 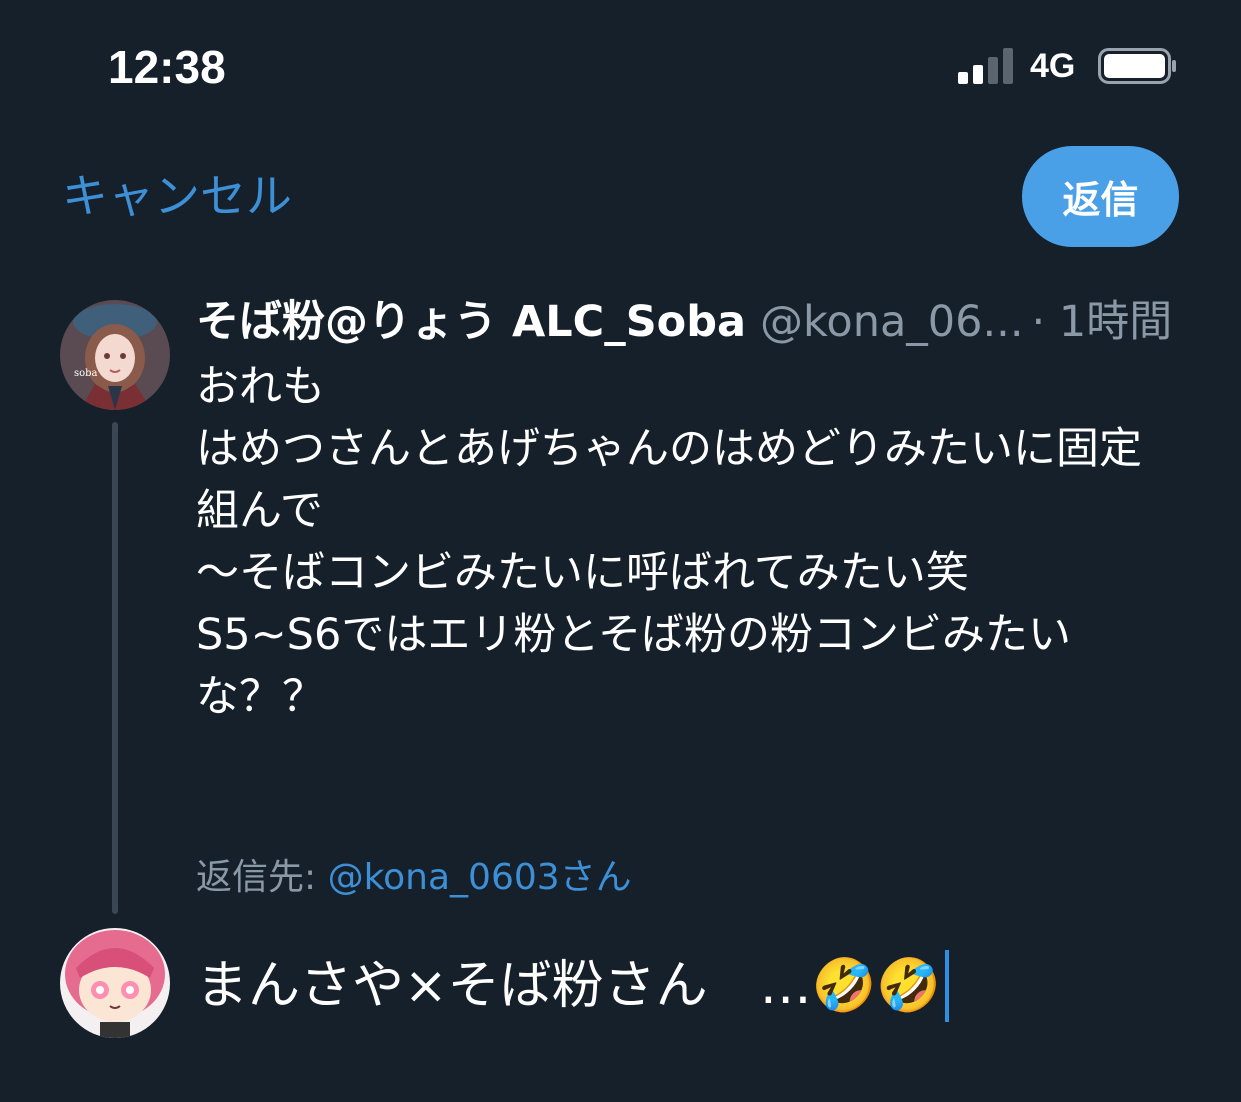 I want to click on cellular-signal-icon, so click(x=985, y=66).